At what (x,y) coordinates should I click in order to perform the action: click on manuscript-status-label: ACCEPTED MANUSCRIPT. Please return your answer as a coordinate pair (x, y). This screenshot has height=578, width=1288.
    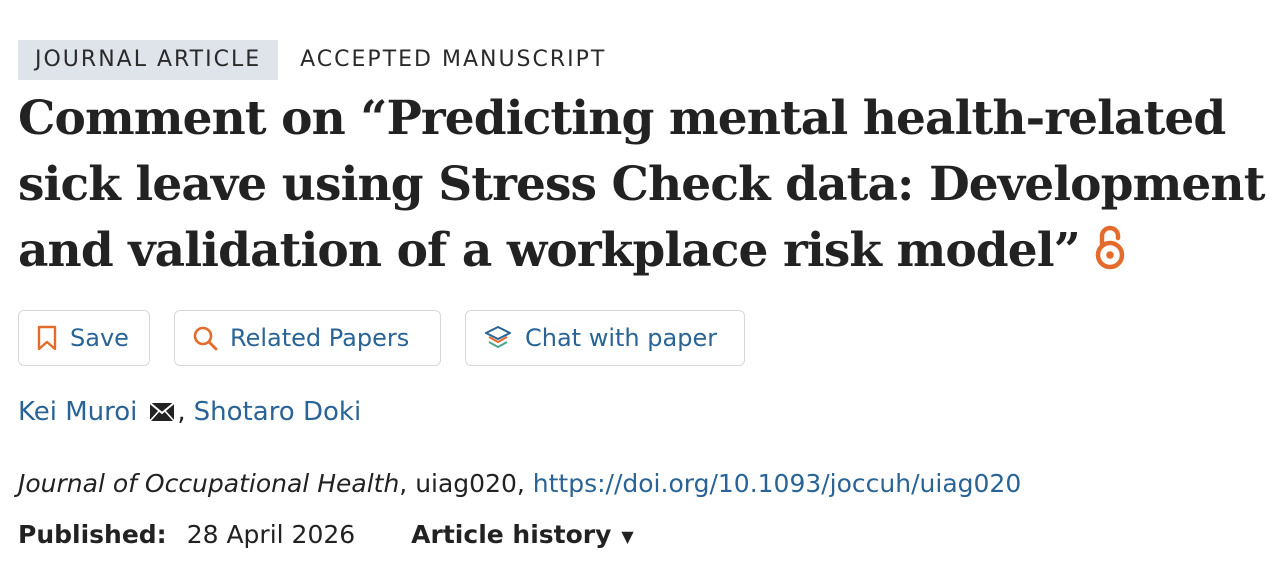
    Looking at the image, I should click on (453, 59).